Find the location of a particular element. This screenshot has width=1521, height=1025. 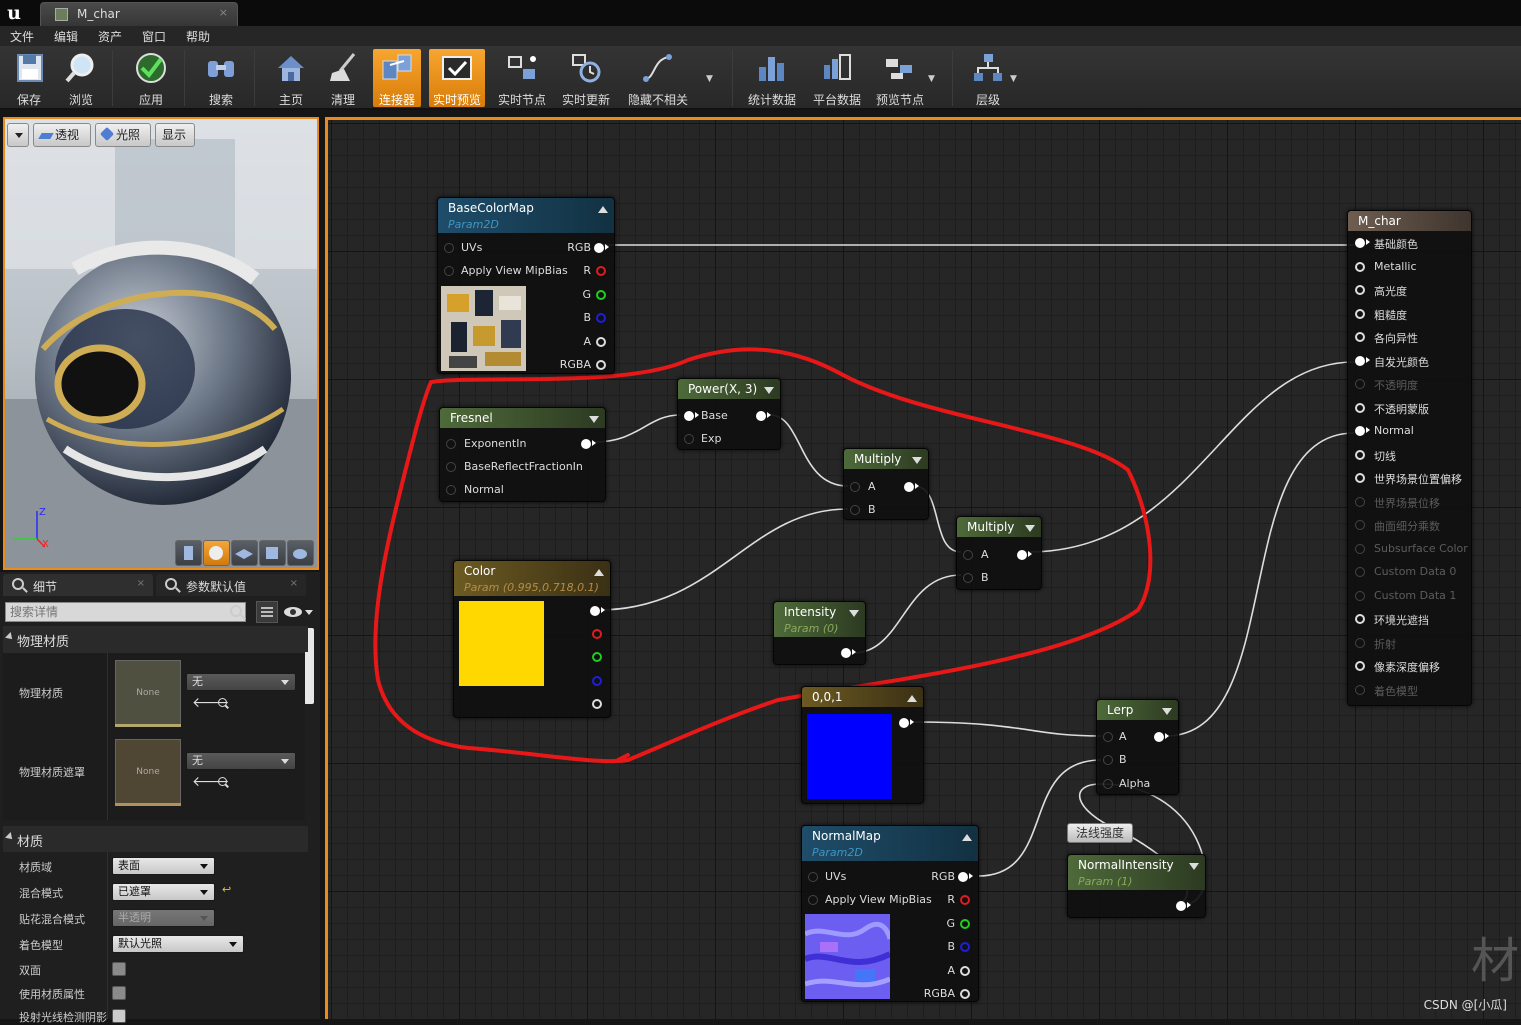

pin-rgb-out is located at coordinates (601, 248).